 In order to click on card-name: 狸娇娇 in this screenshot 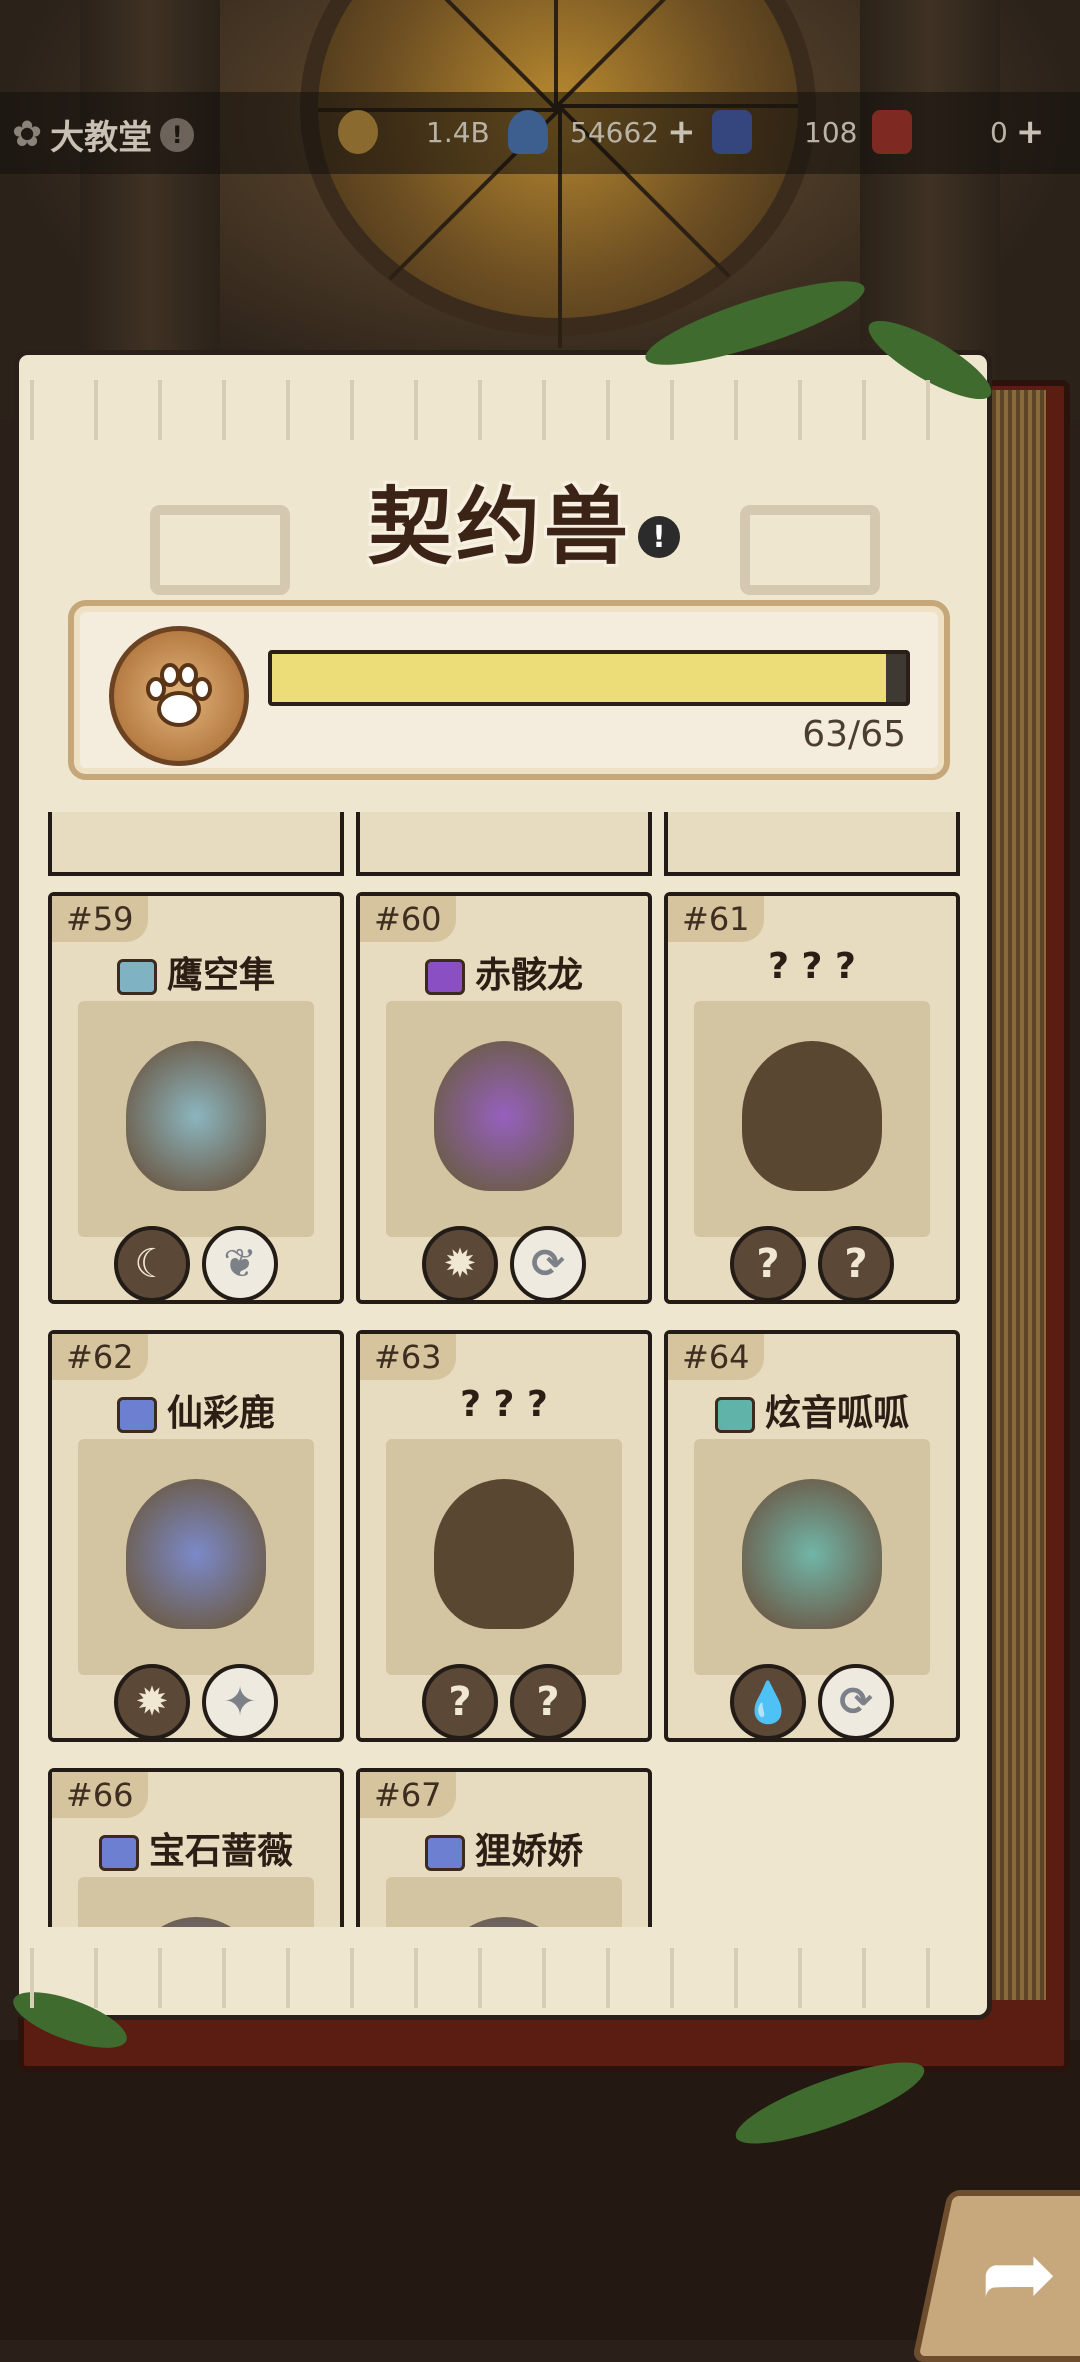, I will do `click(504, 1848)`.